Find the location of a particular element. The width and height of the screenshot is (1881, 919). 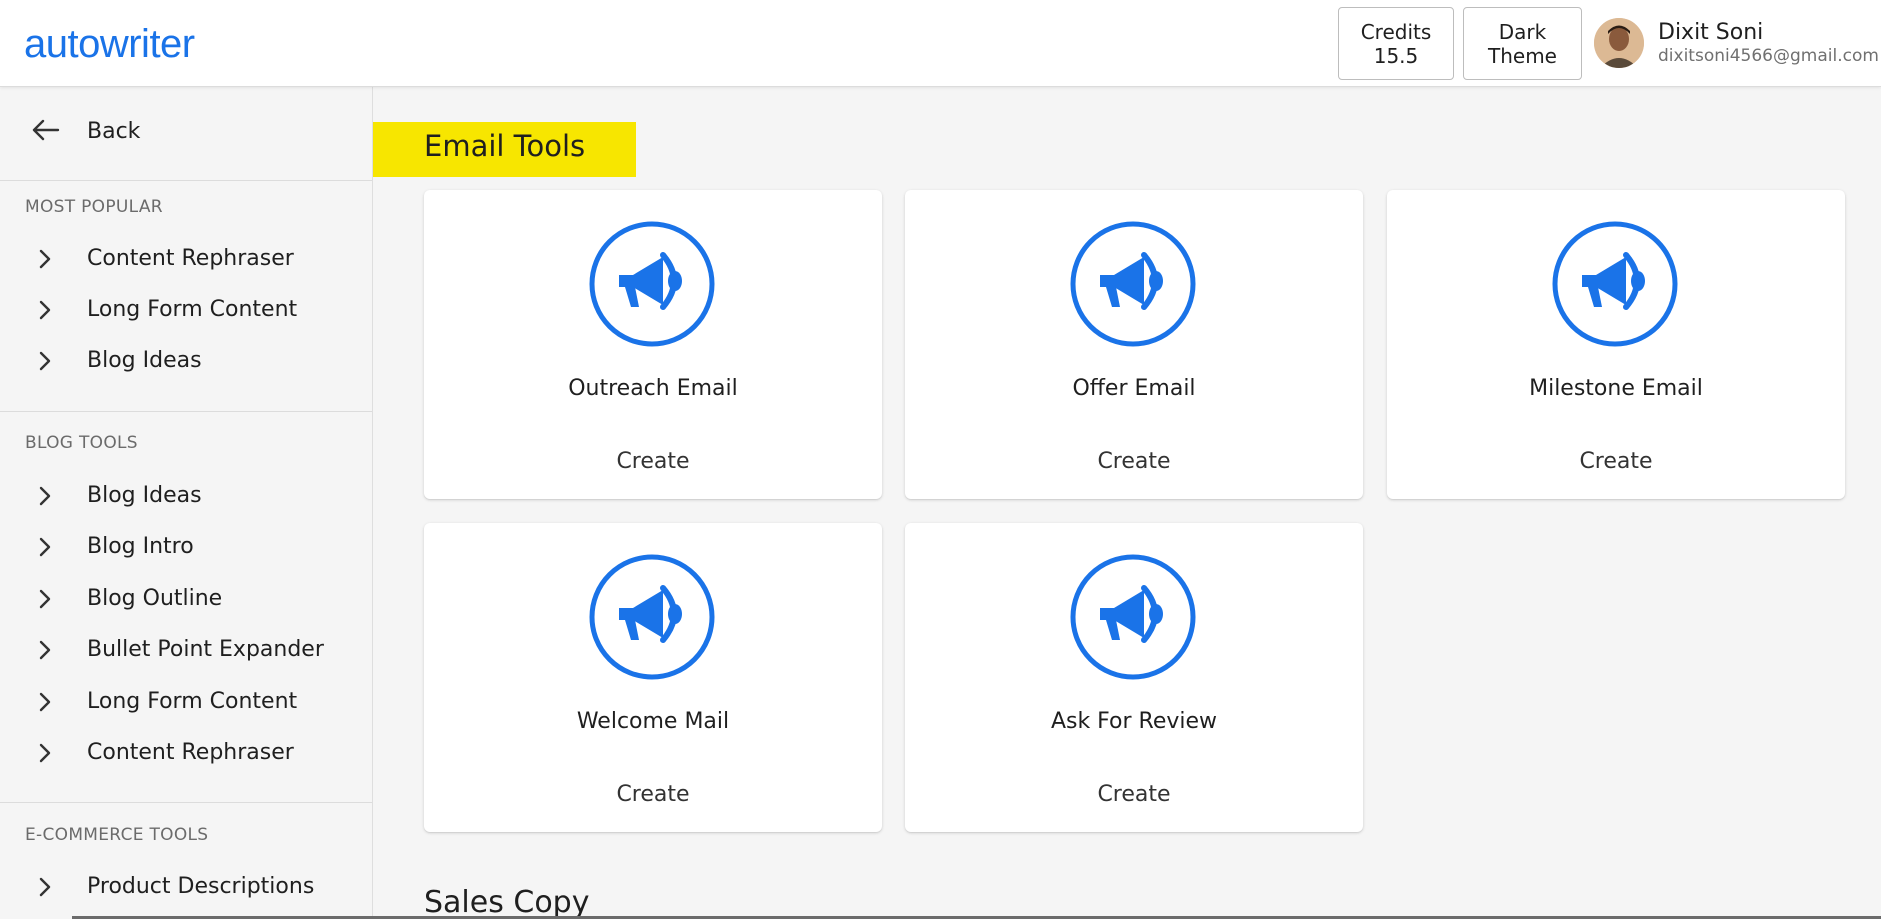

section-title-most-popular: MOST POPULAR is located at coordinates (94, 207).